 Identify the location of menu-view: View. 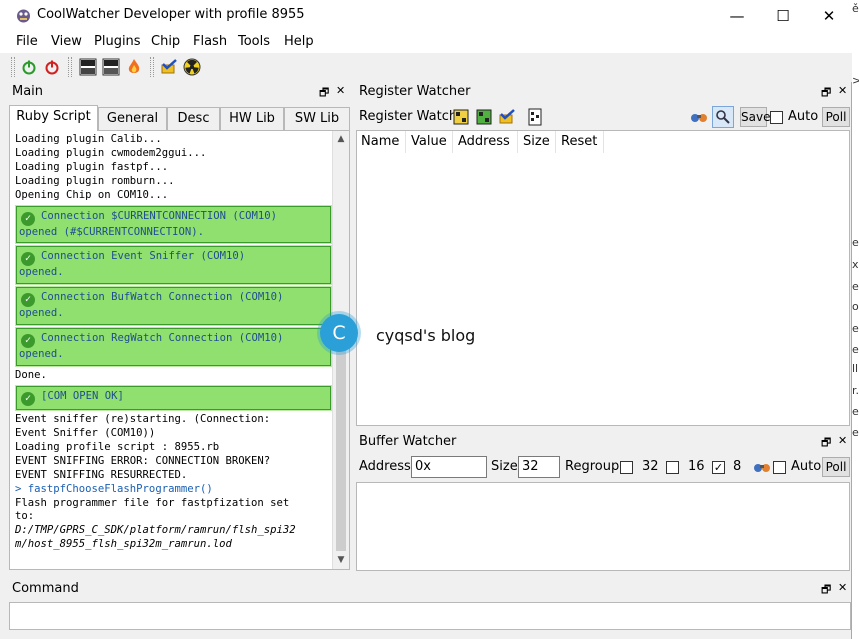
(66, 41).